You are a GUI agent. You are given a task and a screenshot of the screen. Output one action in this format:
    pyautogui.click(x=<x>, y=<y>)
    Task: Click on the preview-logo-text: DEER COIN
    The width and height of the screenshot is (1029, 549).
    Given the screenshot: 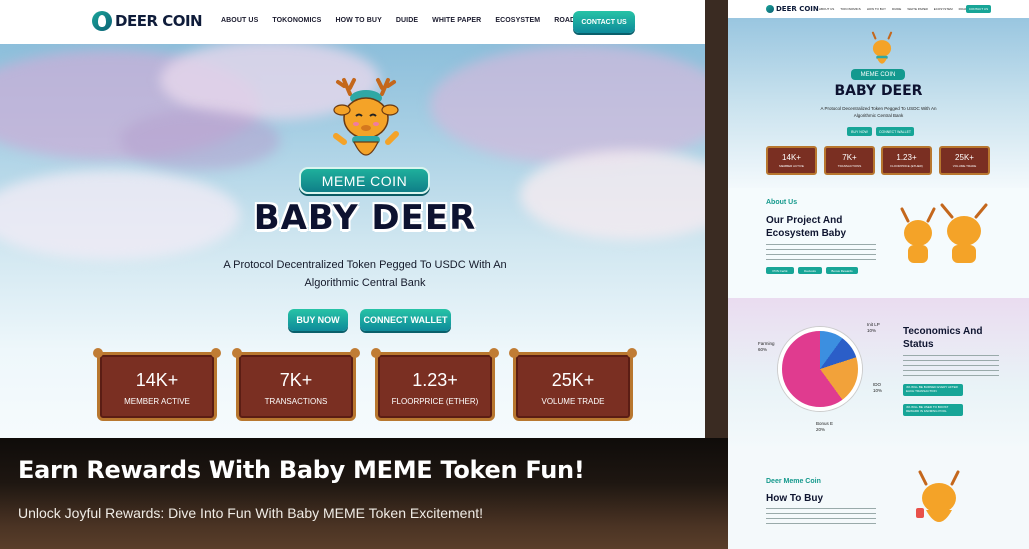 What is the action you would take?
    pyautogui.click(x=797, y=9)
    